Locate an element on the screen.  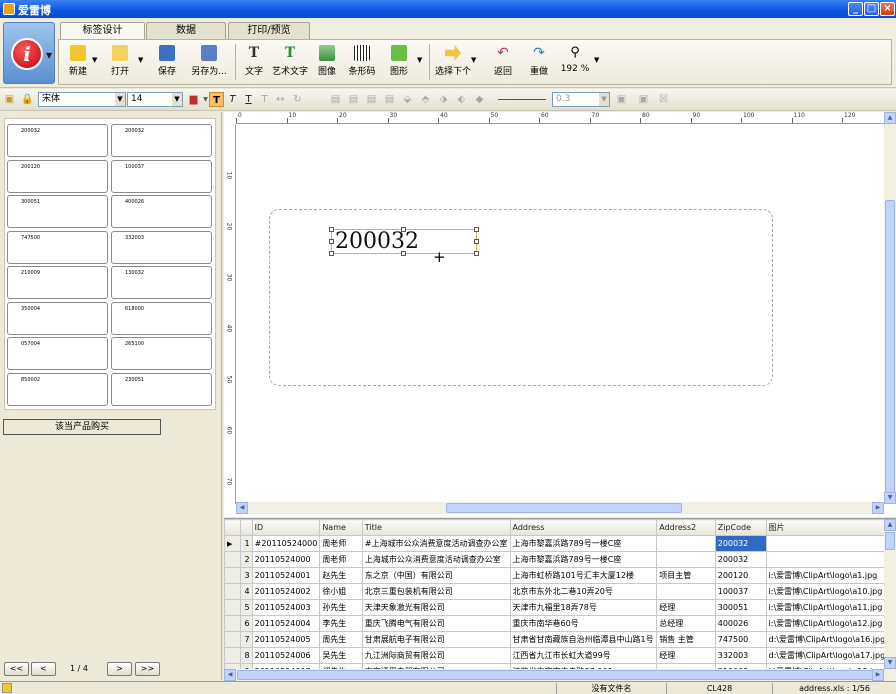
table-cell: 北京市东外北二巷10弄20号 is located at coordinates (583, 591).